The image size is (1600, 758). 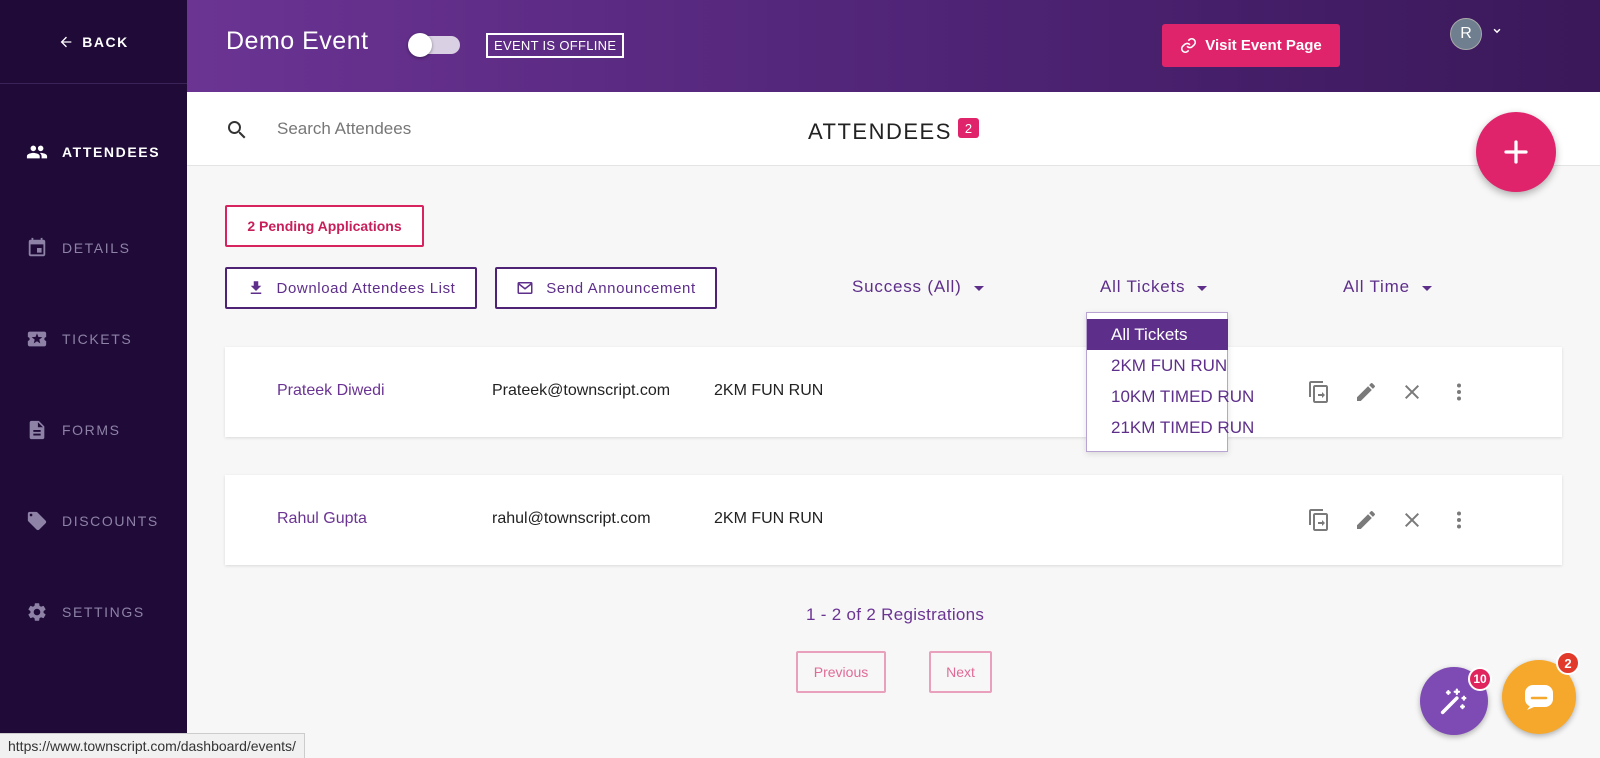 What do you see at coordinates (420, 45) in the screenshot?
I see `toggle-knob` at bounding box center [420, 45].